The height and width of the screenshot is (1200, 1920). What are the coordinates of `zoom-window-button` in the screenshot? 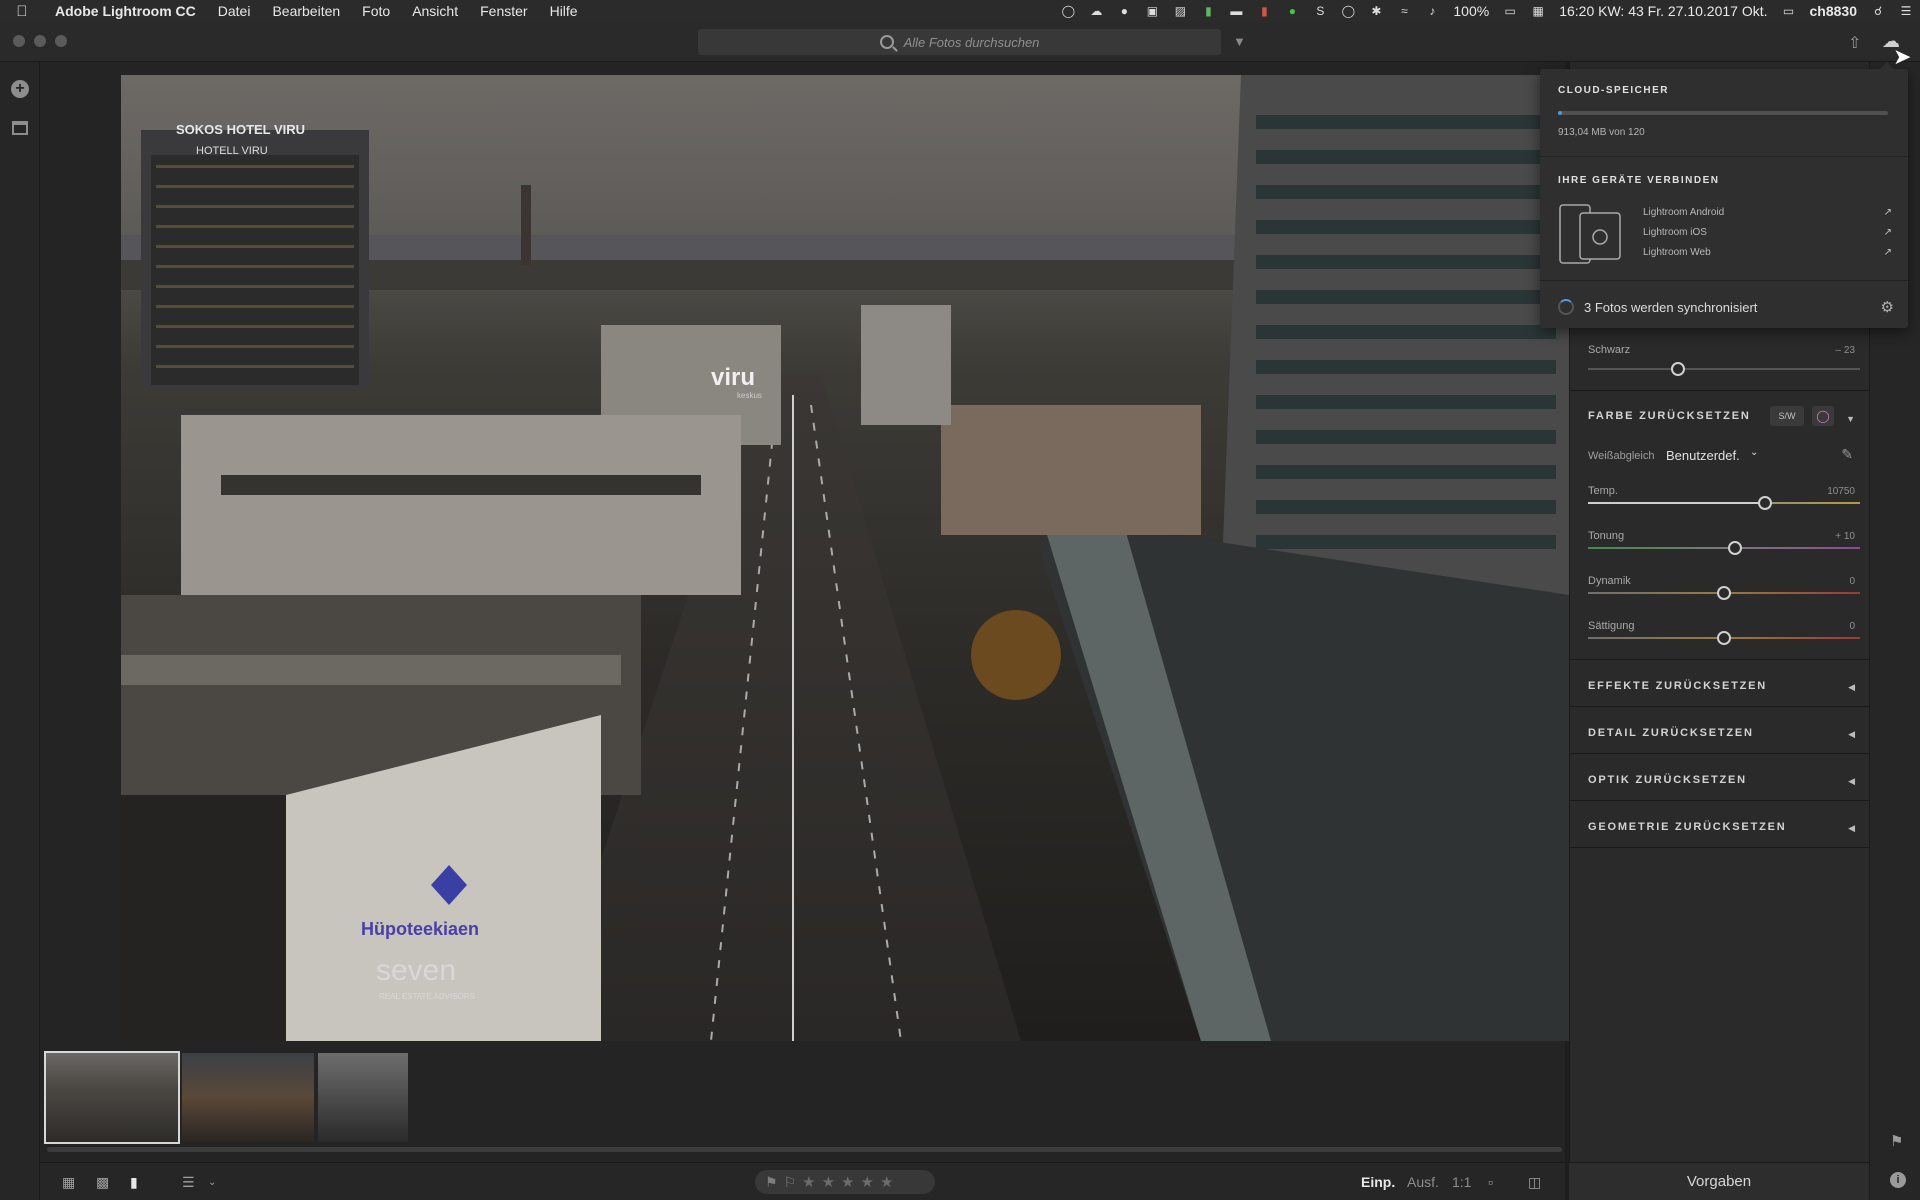 It's located at (61, 41).